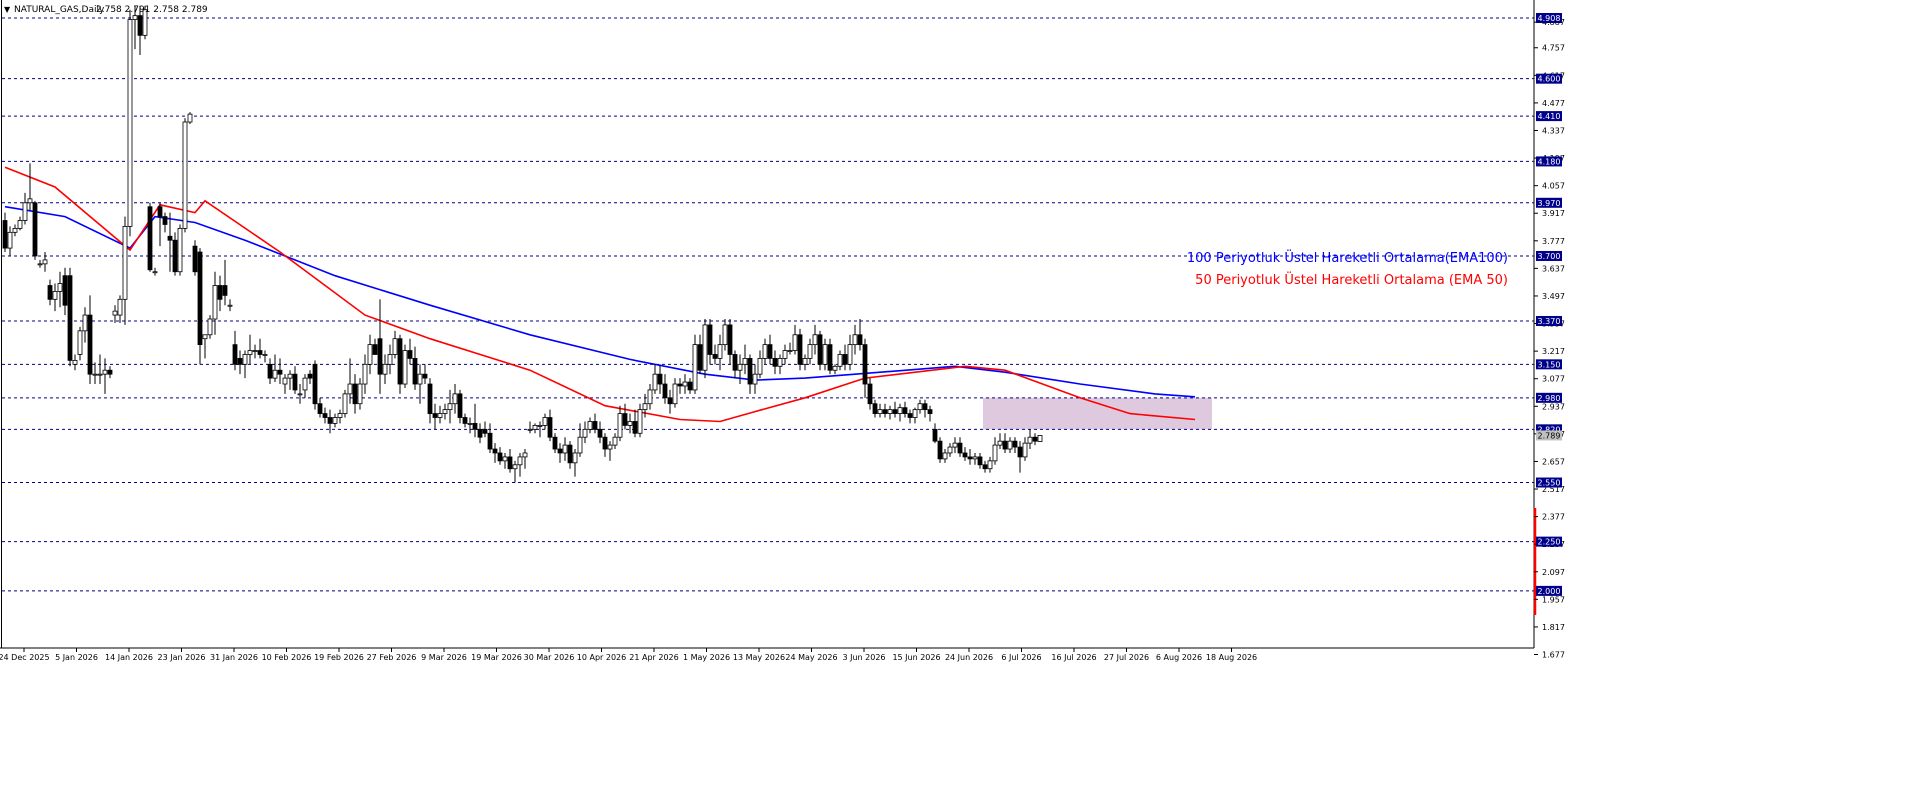 The width and height of the screenshot is (1916, 812). I want to click on x-tick-label: 30 Mar 2026, so click(549, 657).